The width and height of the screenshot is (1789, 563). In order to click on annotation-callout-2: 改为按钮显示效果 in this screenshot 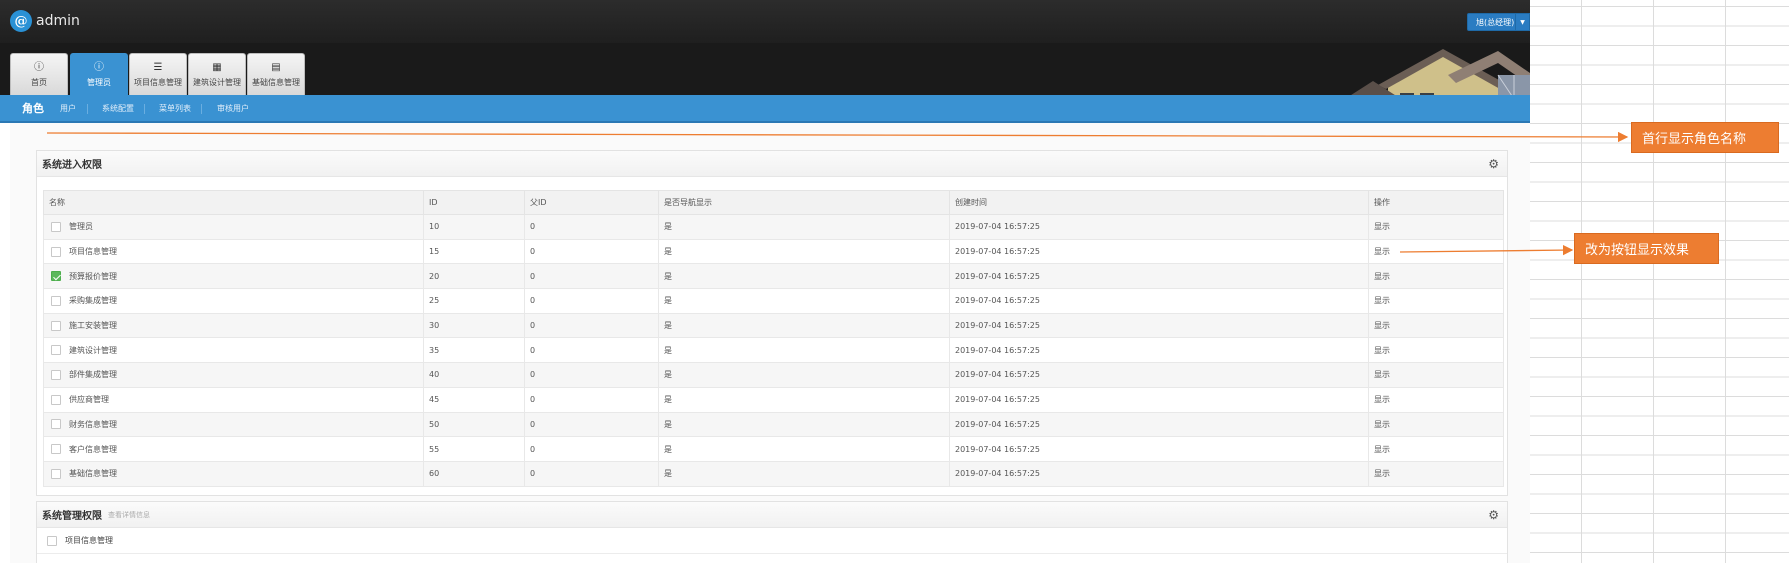, I will do `click(1646, 248)`.